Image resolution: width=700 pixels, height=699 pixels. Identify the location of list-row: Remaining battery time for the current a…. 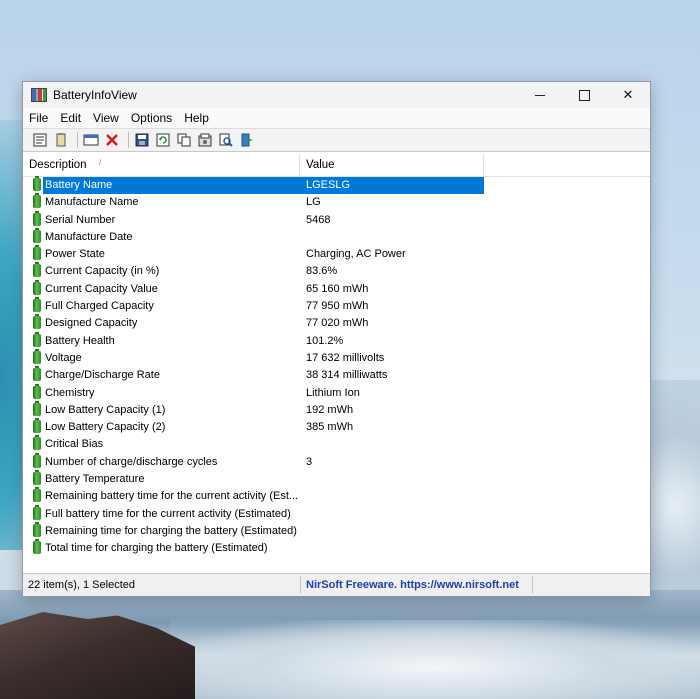
(336, 496).